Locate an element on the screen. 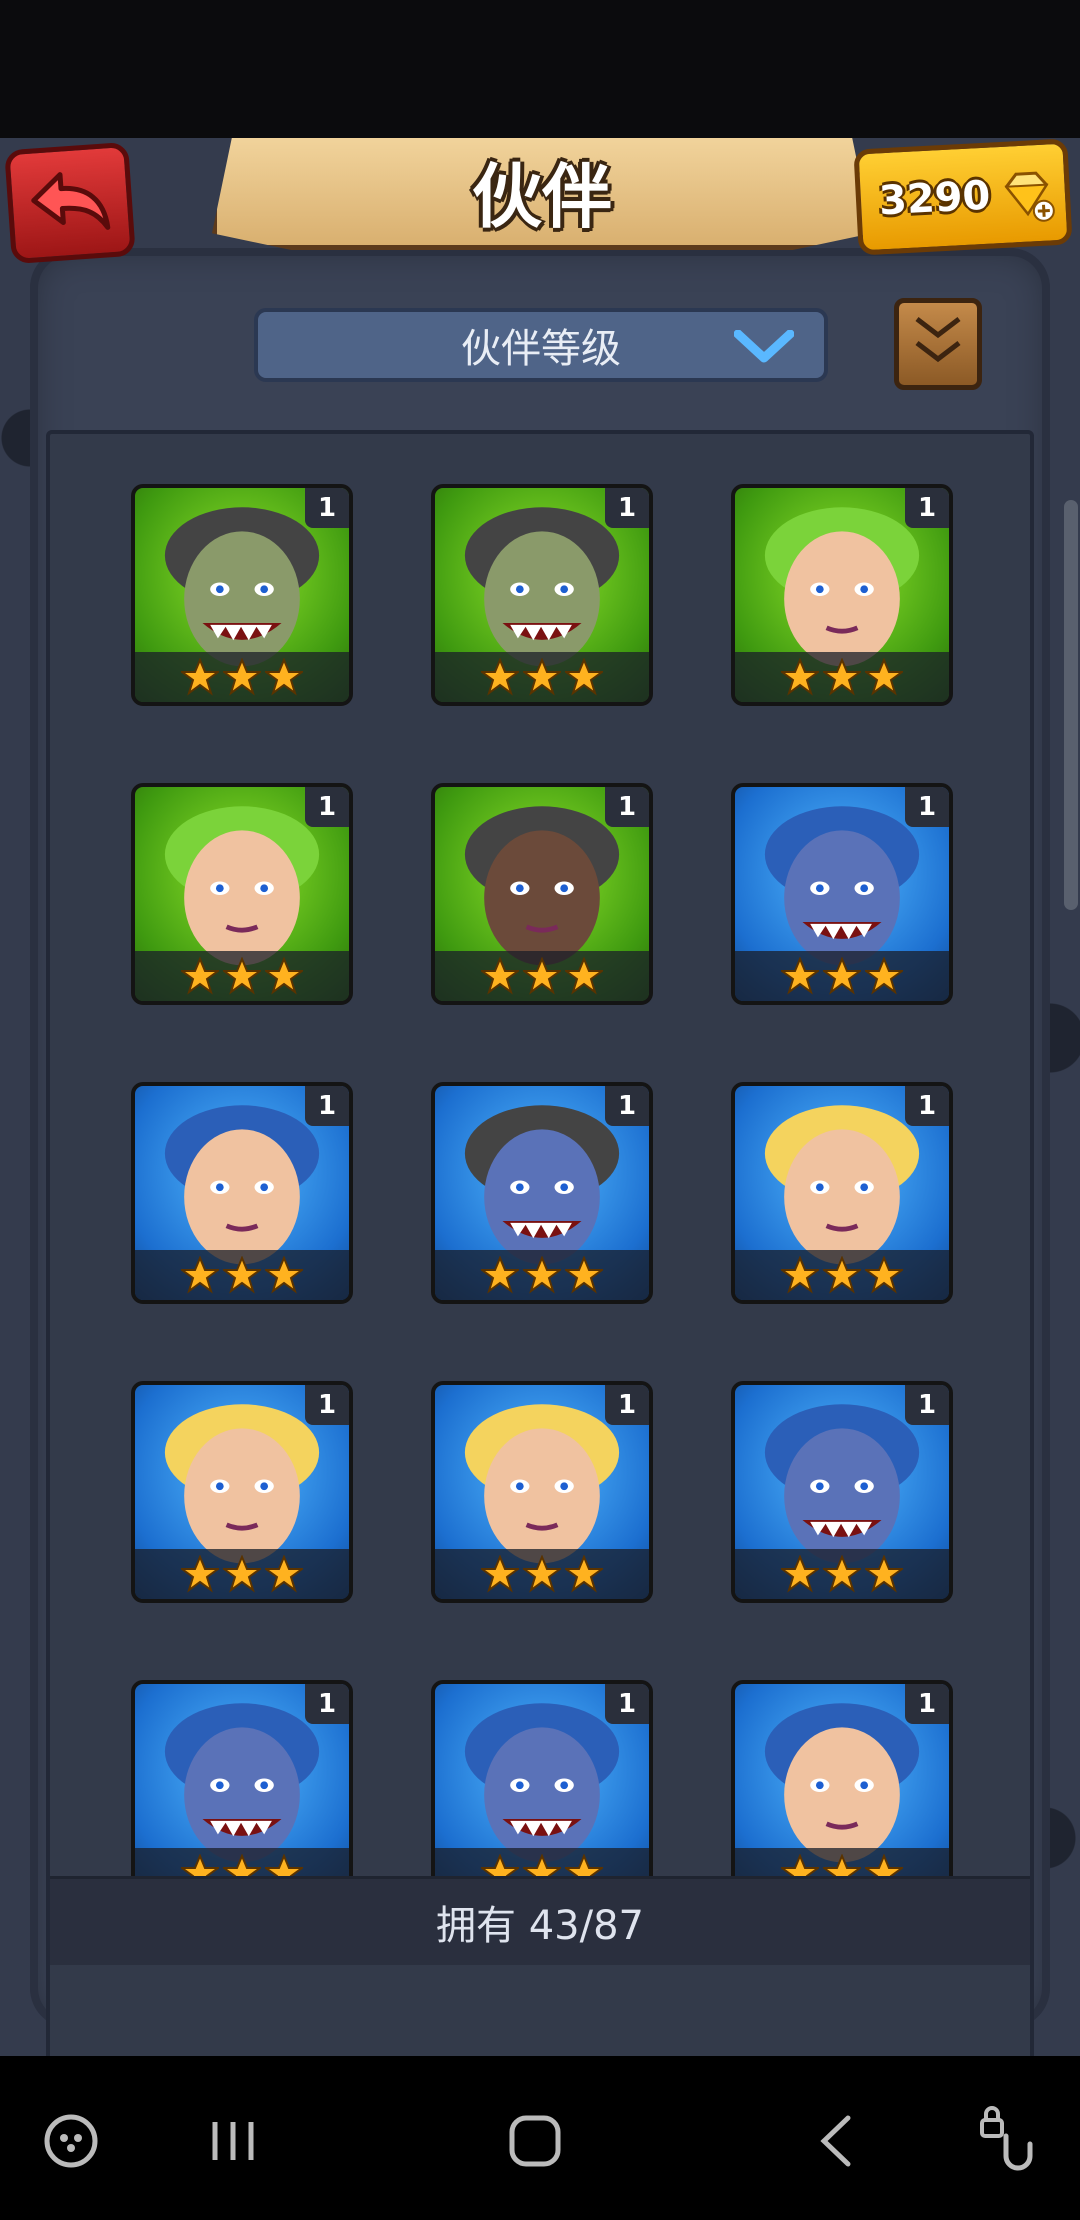  gem-amount: 3290 is located at coordinates (934, 198).